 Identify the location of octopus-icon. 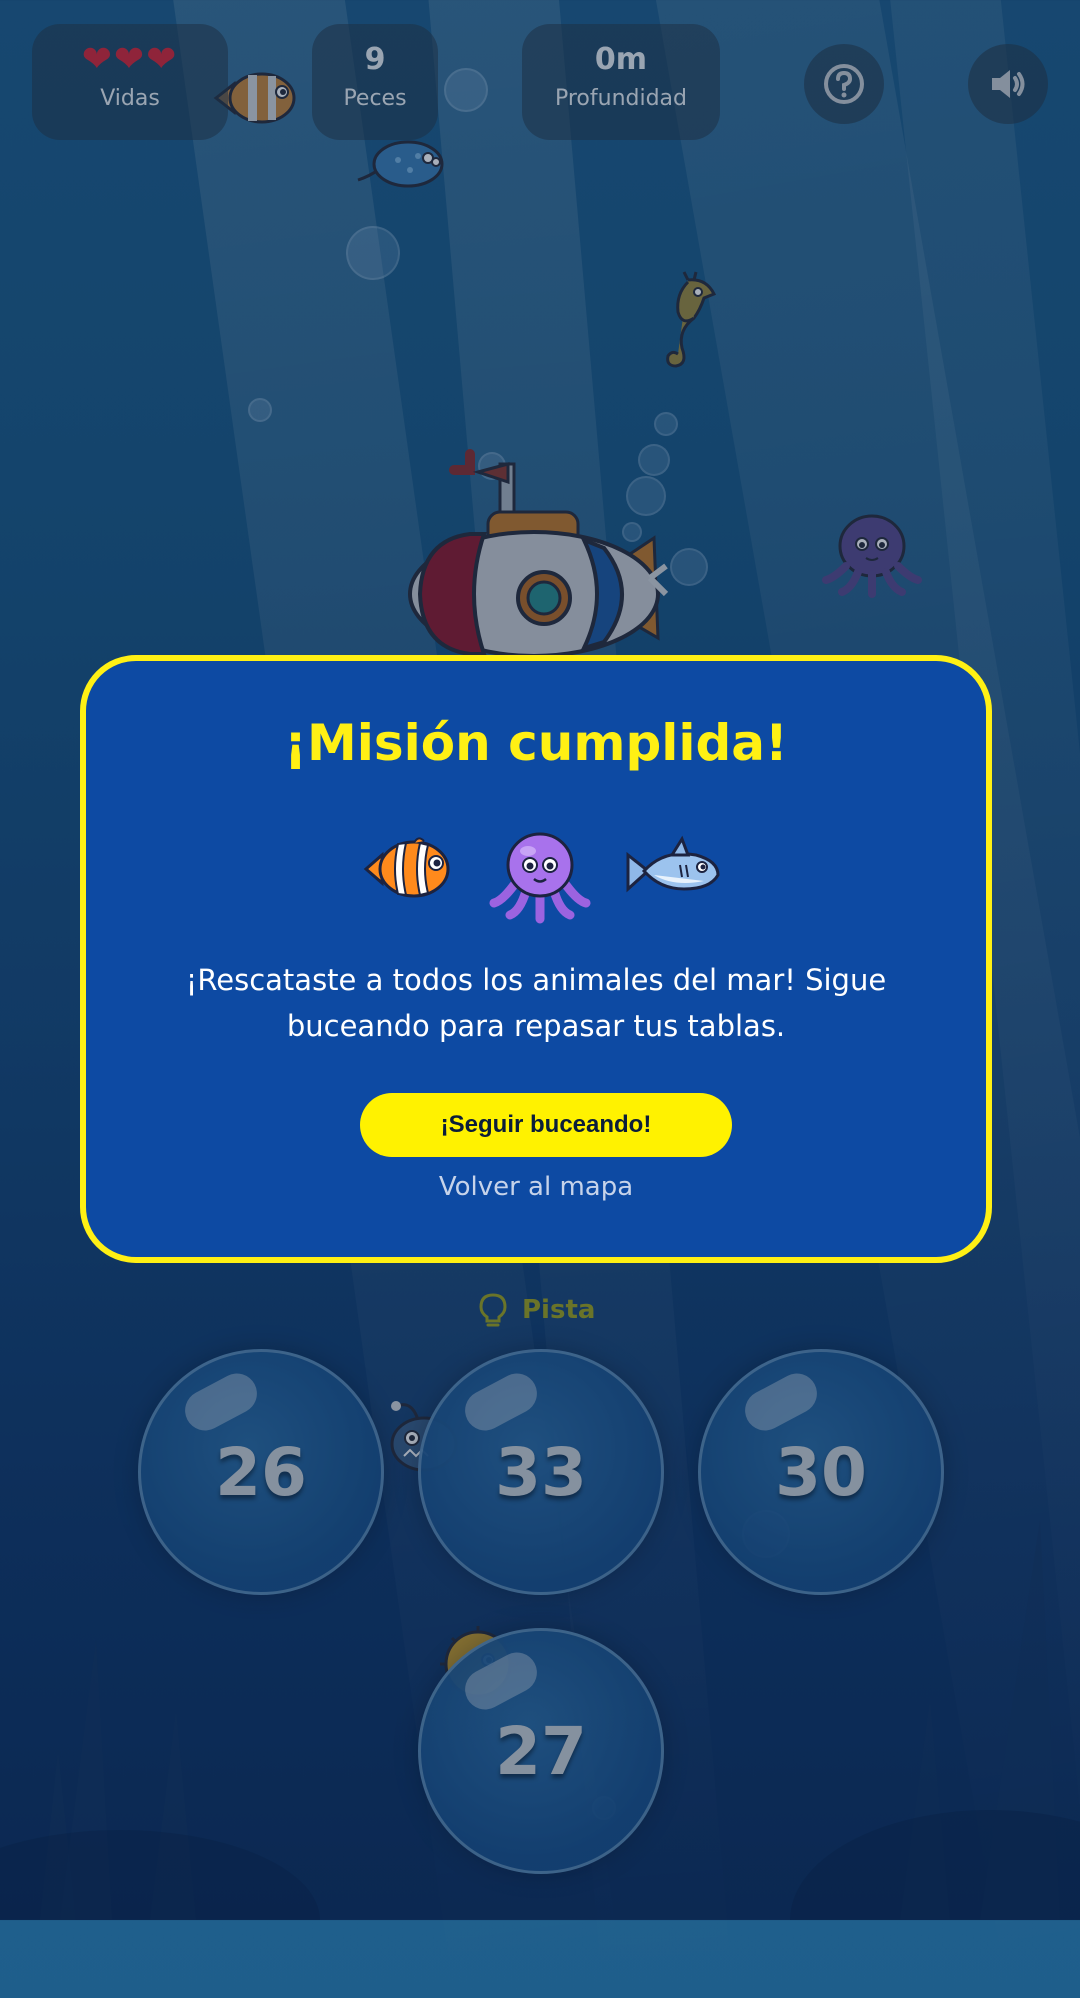
(540, 878).